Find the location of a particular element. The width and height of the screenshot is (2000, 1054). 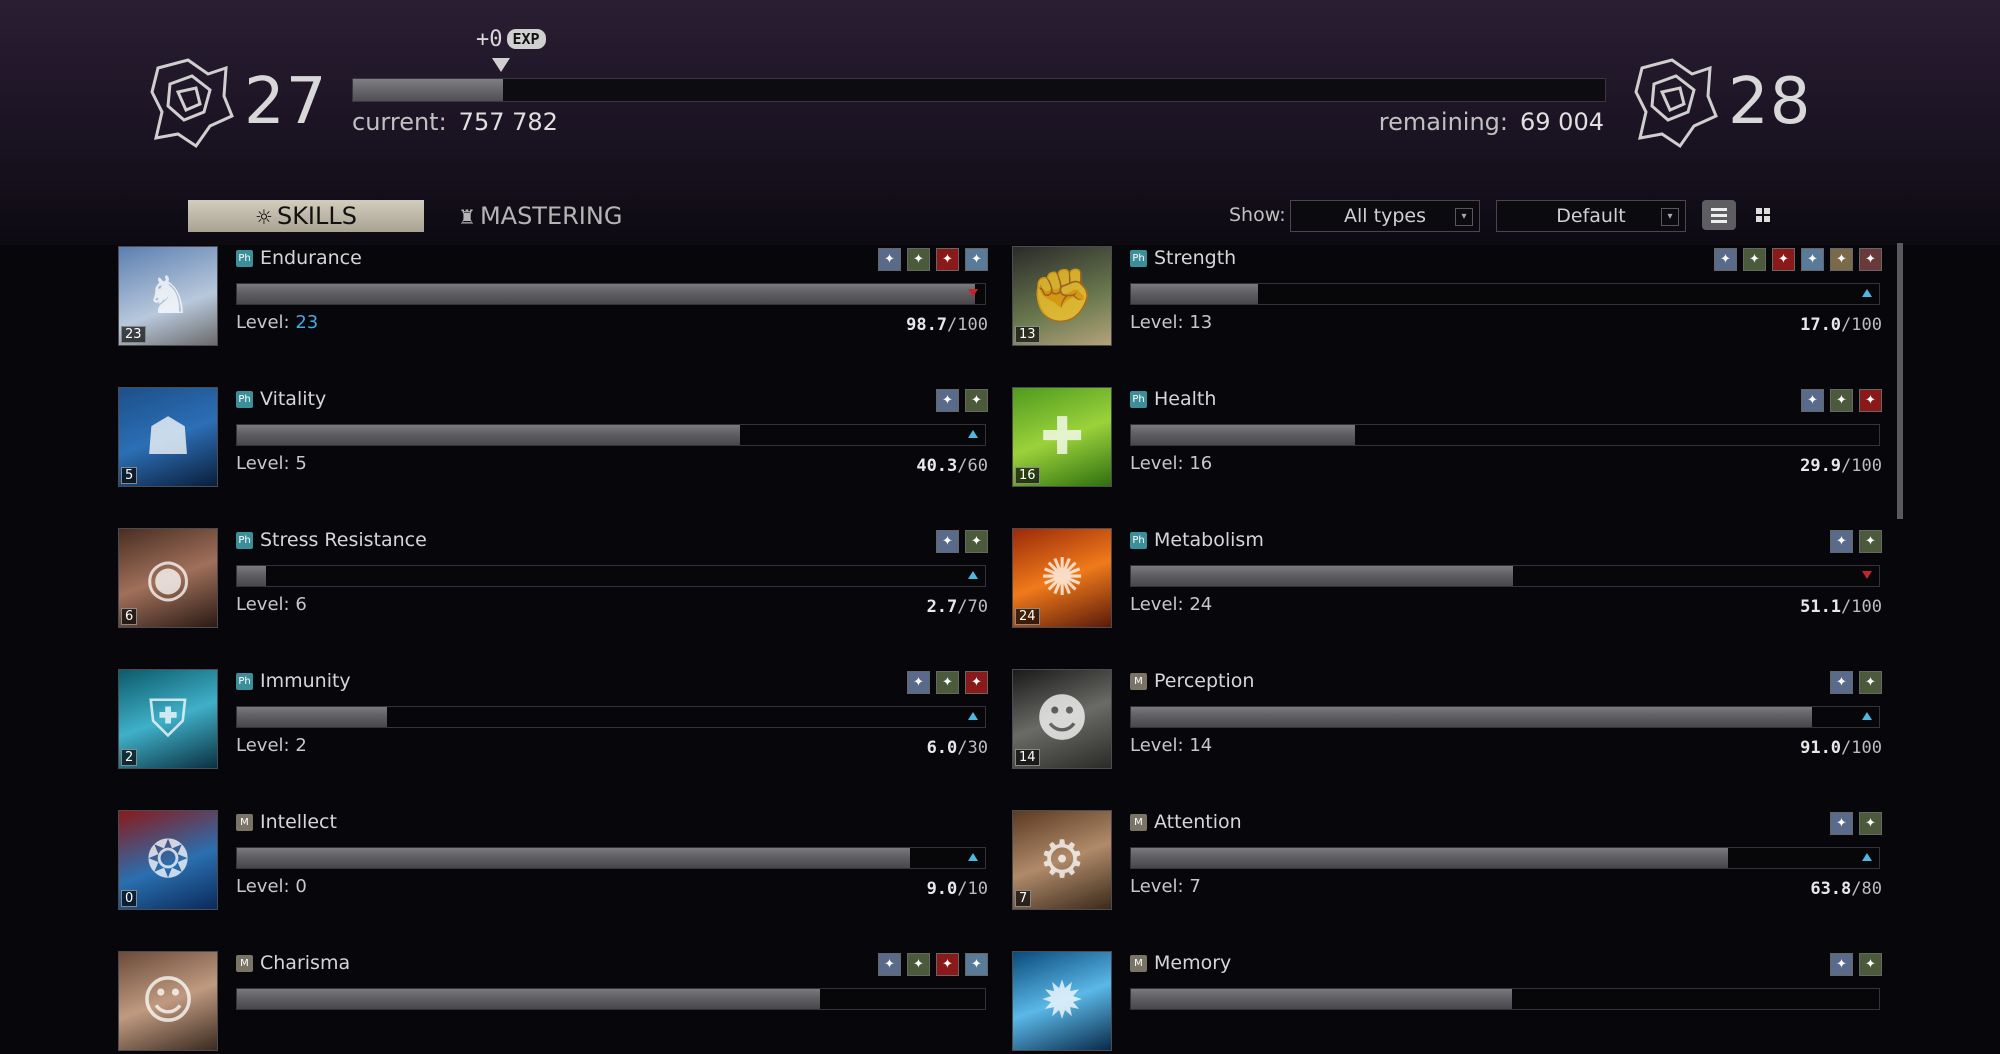

experience-bar is located at coordinates (979, 90).